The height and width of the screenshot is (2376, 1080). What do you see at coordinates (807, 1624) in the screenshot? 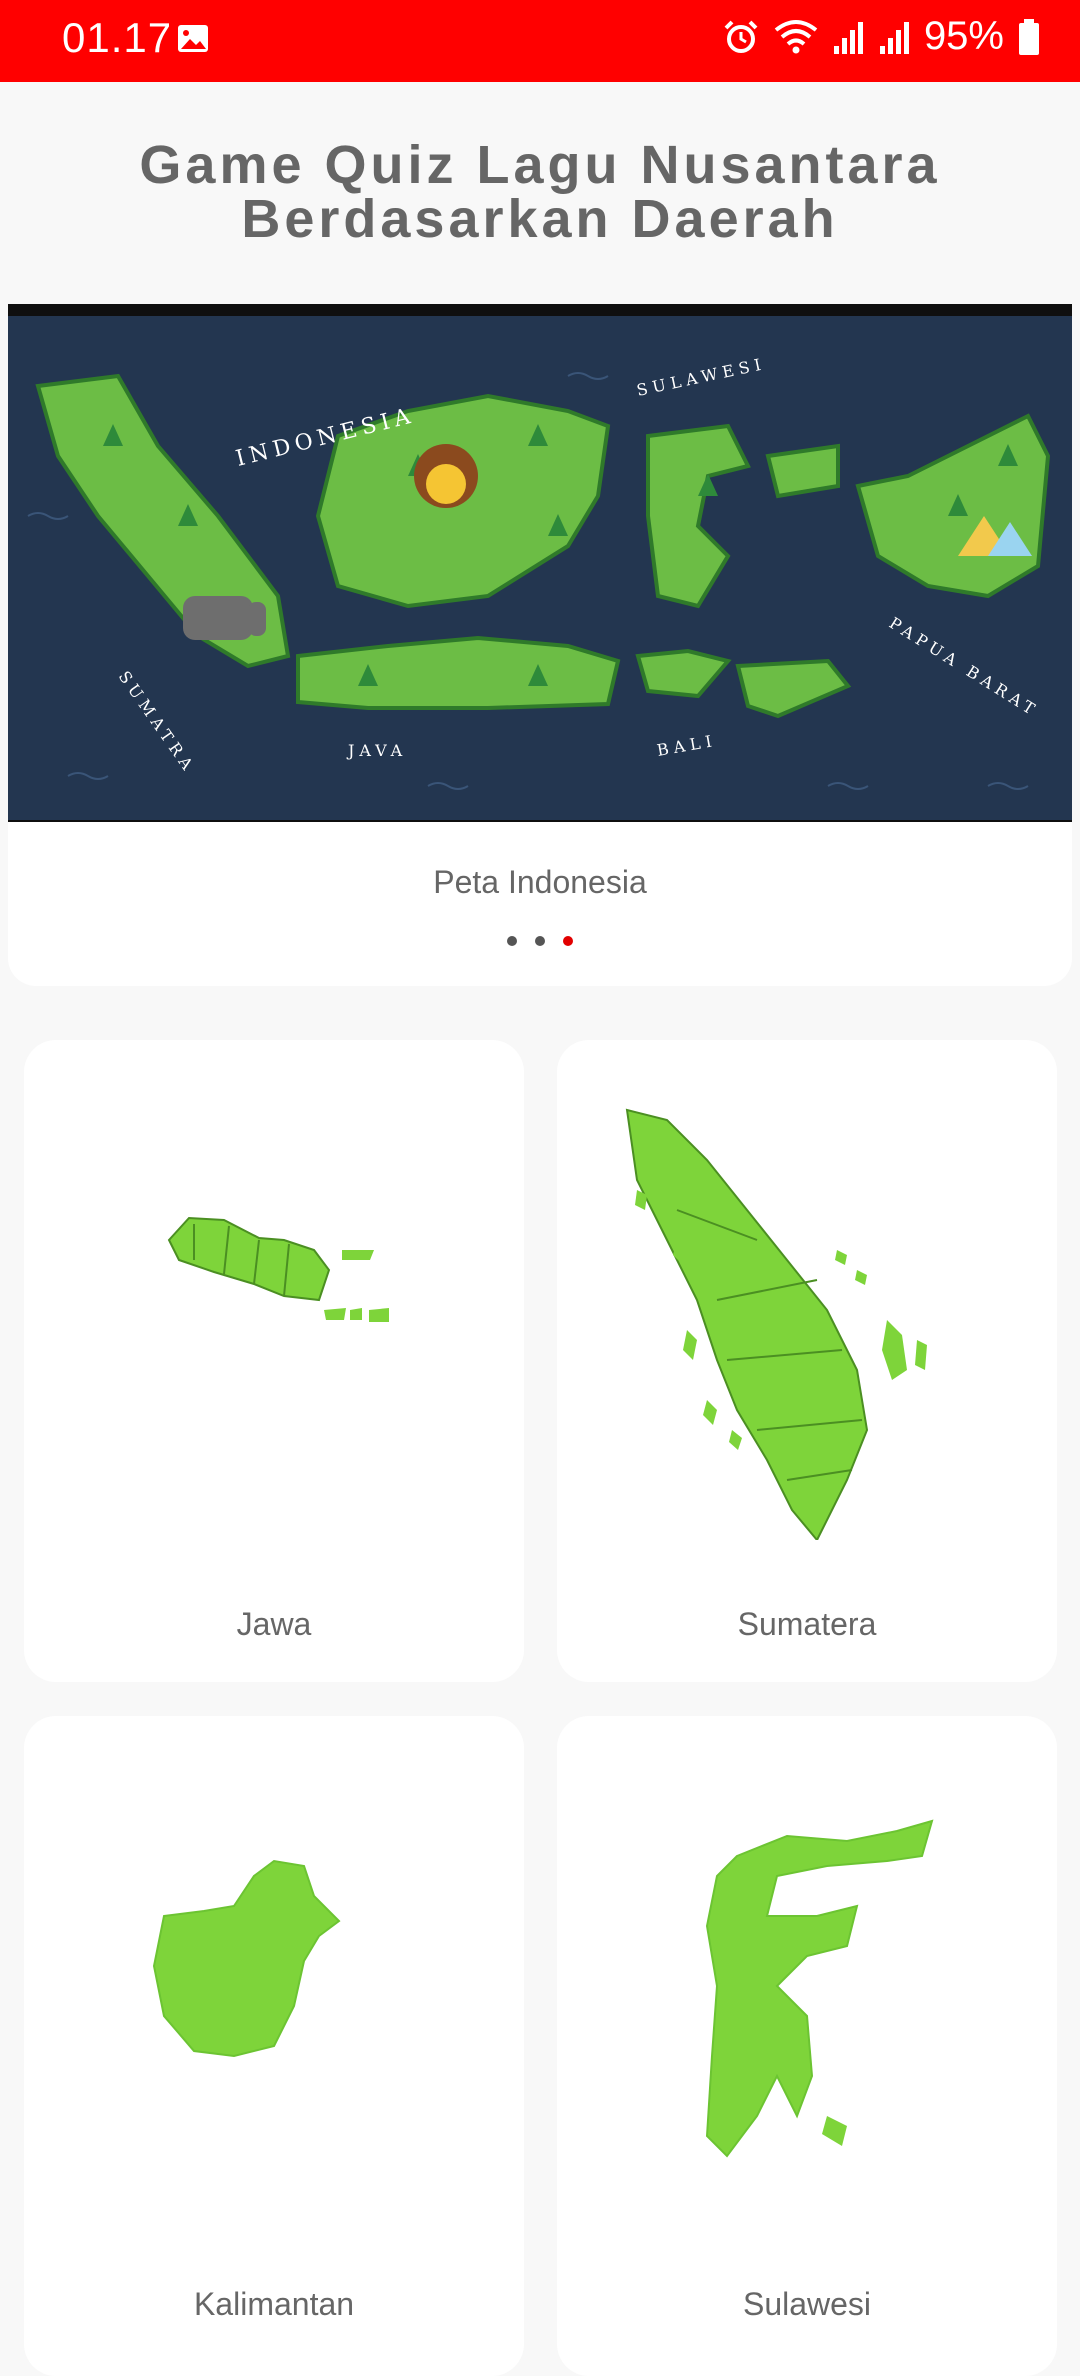
I see `region-label-sumatera: Sumatera` at bounding box center [807, 1624].